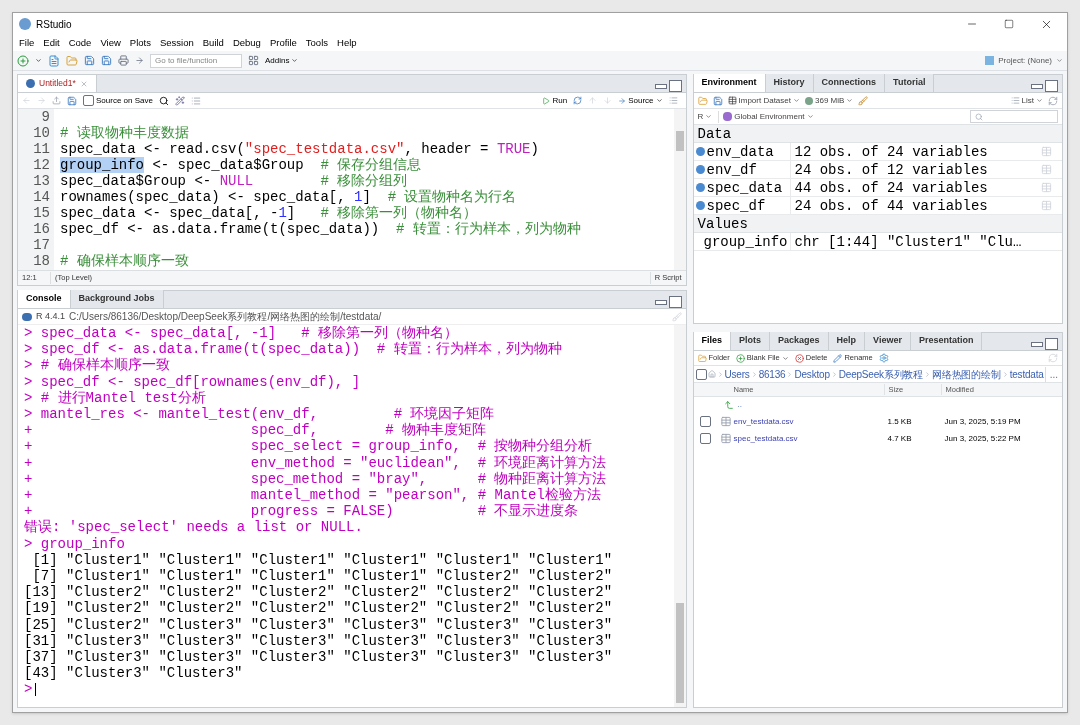 Image resolution: width=1080 pixels, height=725 pixels. What do you see at coordinates (711, 374) in the screenshot?
I see `home-icon` at bounding box center [711, 374].